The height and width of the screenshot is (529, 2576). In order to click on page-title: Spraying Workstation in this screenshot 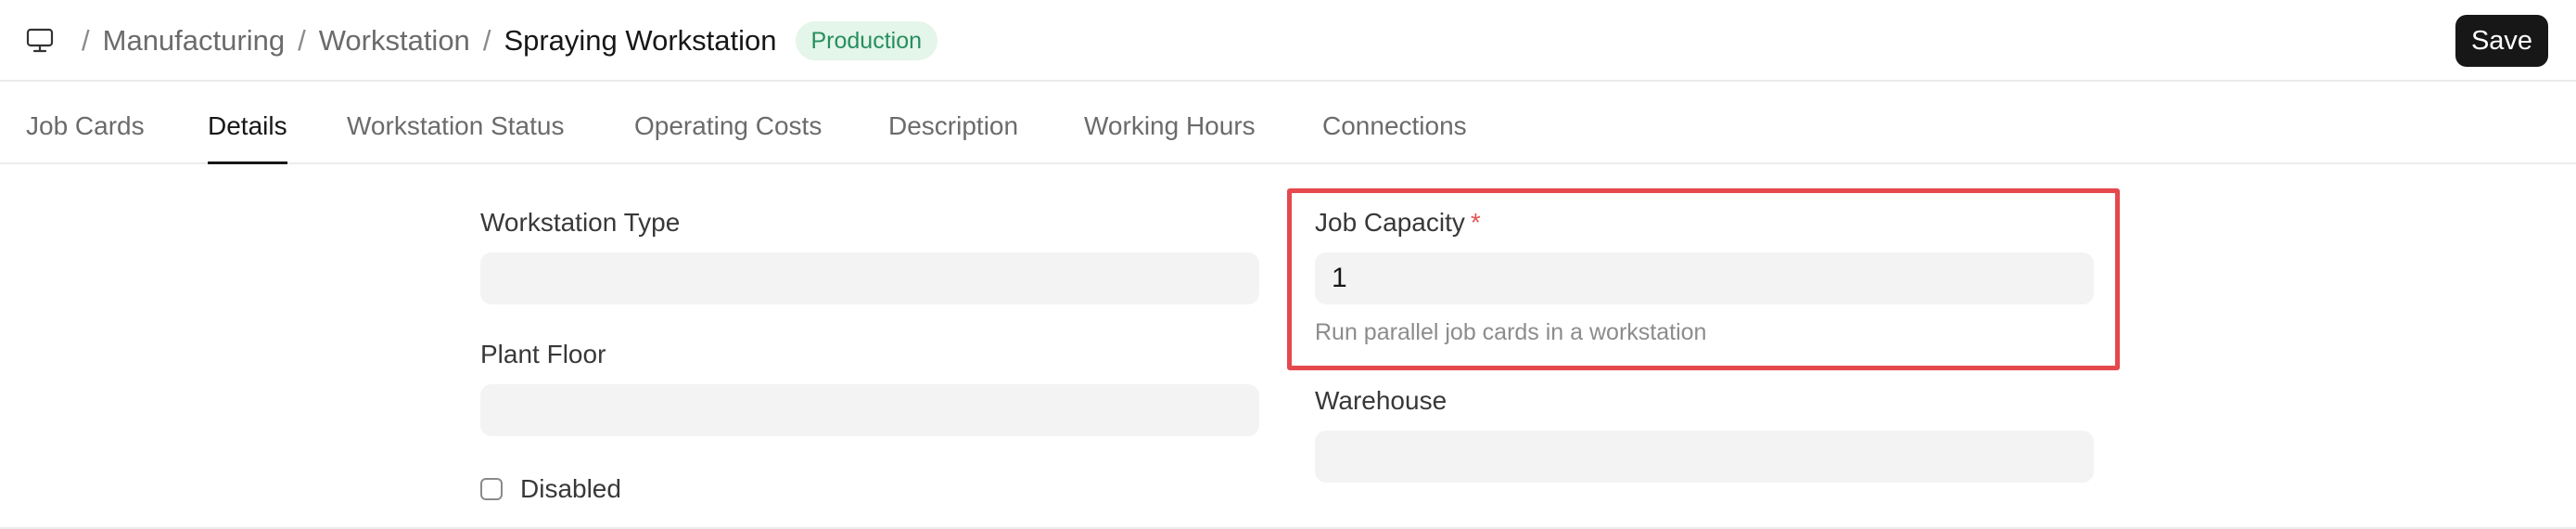, I will do `click(640, 41)`.